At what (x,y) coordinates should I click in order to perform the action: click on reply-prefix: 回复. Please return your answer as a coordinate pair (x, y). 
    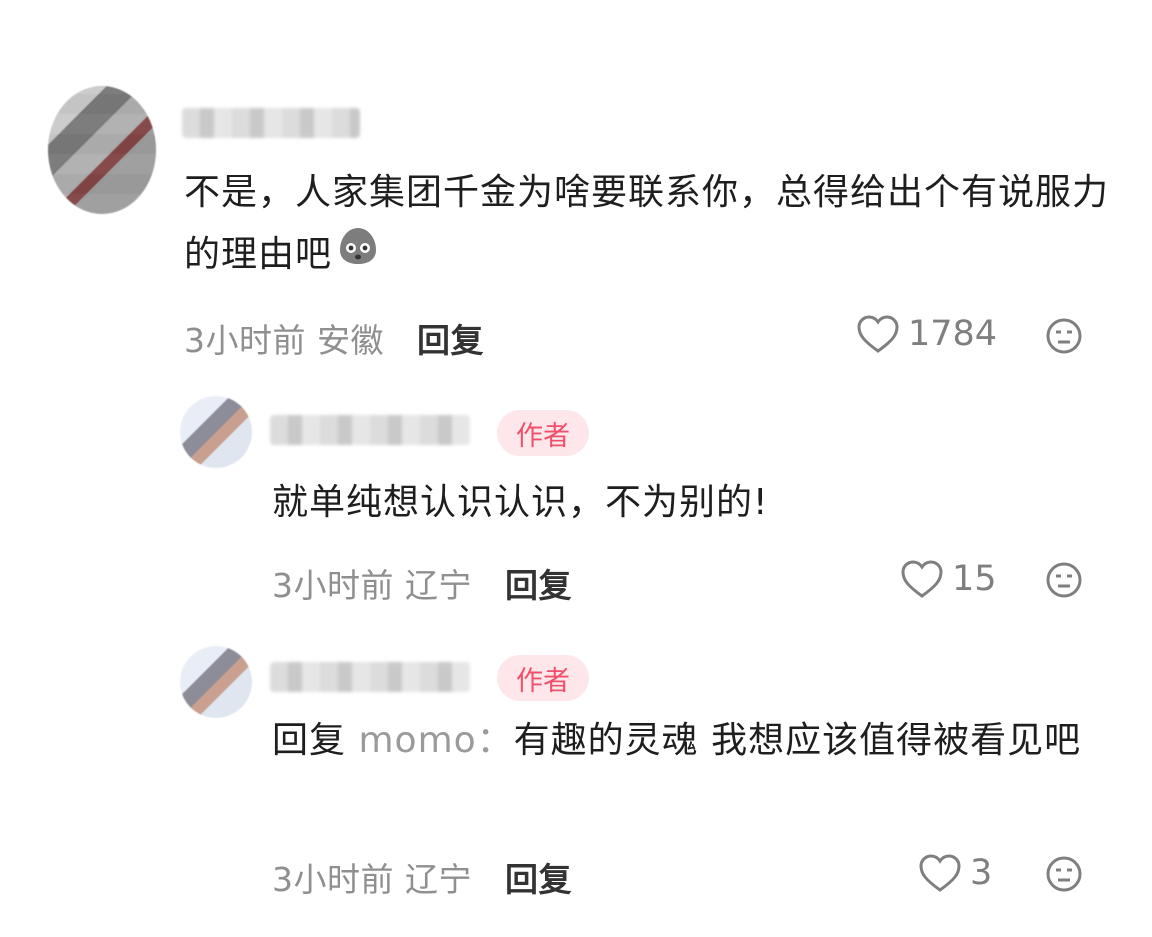
    Looking at the image, I should click on (309, 740).